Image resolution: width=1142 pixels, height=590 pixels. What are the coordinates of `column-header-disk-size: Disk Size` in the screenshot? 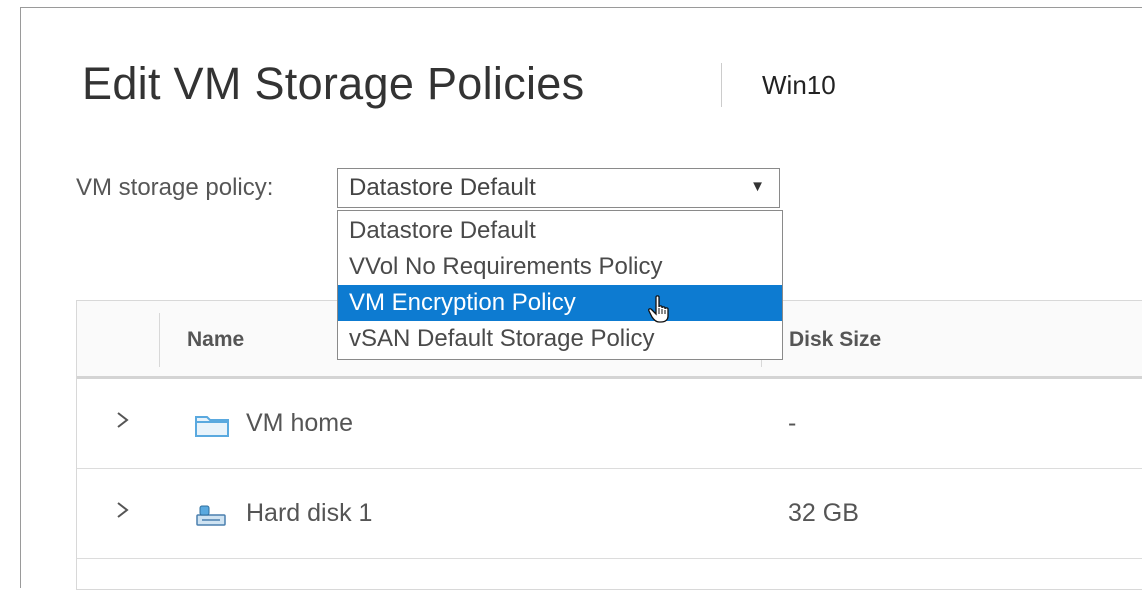 It's located at (835, 340).